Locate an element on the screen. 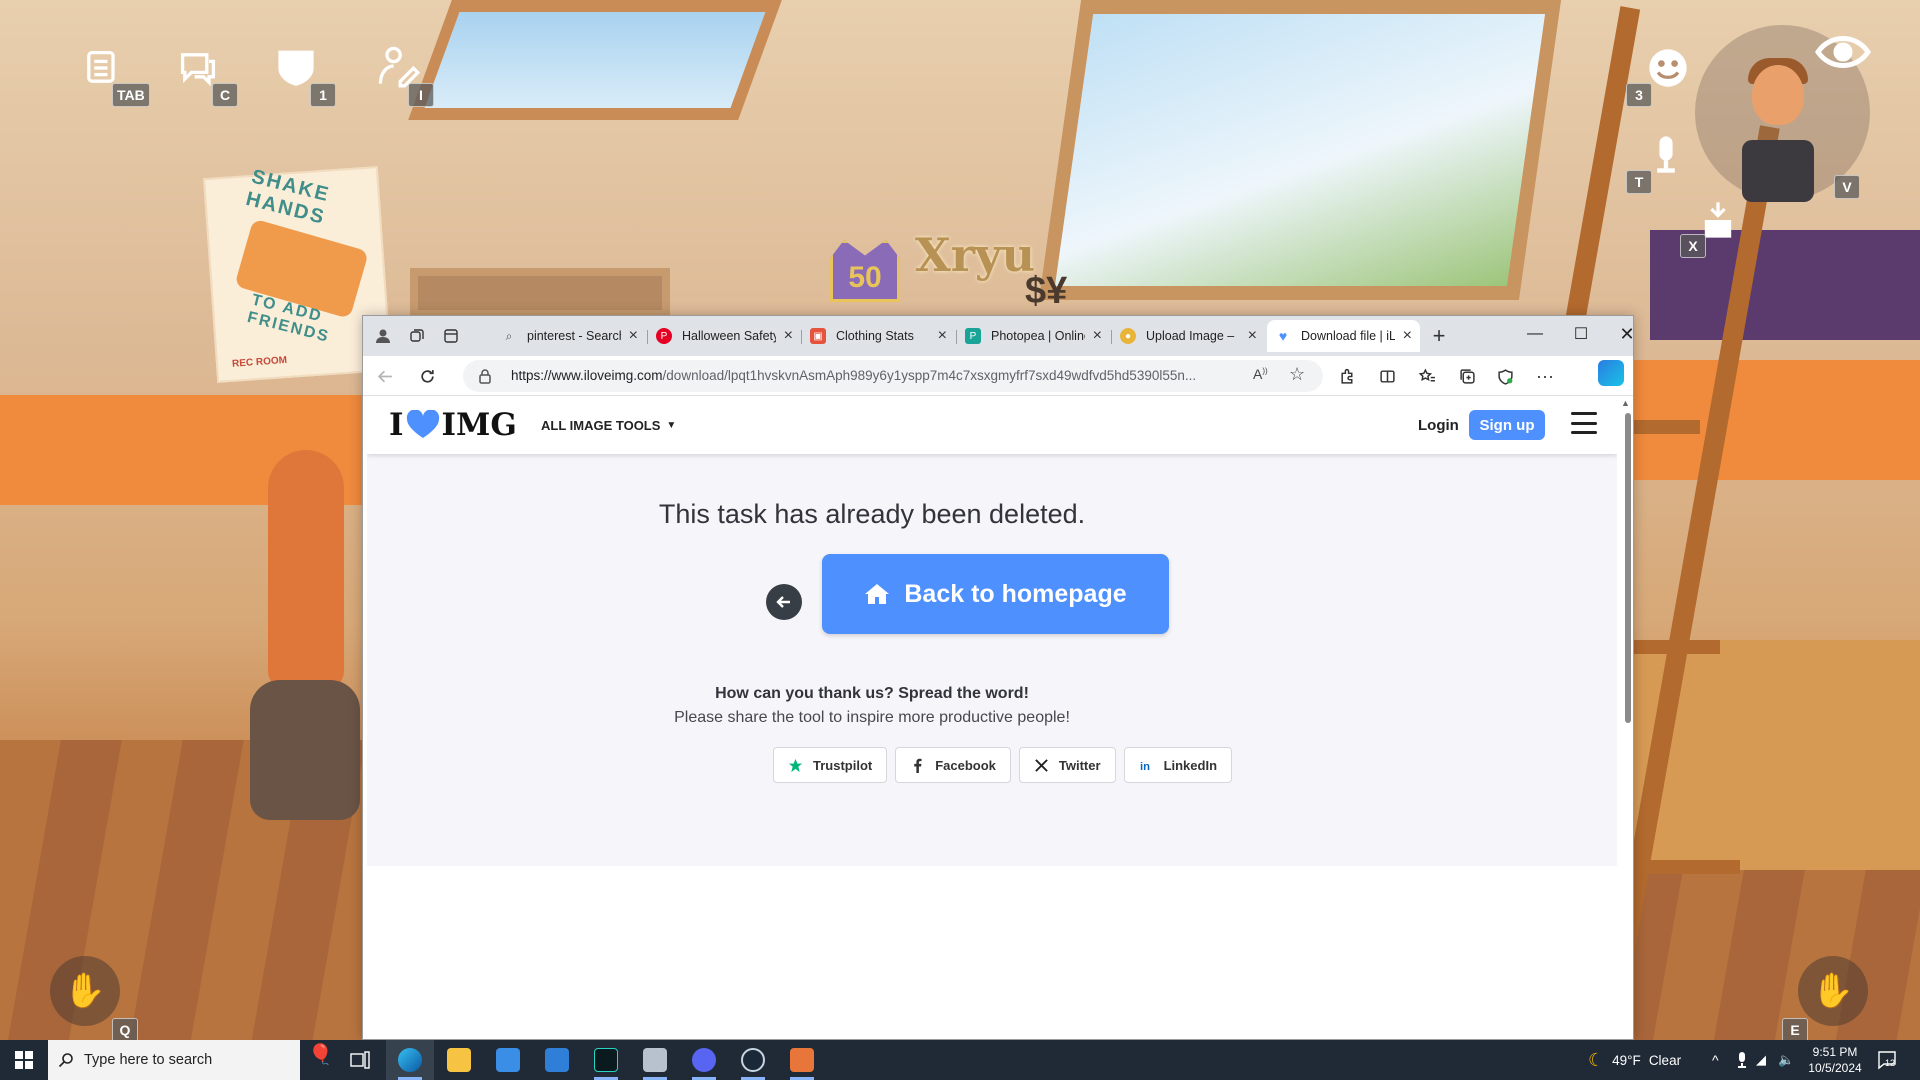 The width and height of the screenshot is (1920, 1080). file-explorer-icon is located at coordinates (459, 1060).